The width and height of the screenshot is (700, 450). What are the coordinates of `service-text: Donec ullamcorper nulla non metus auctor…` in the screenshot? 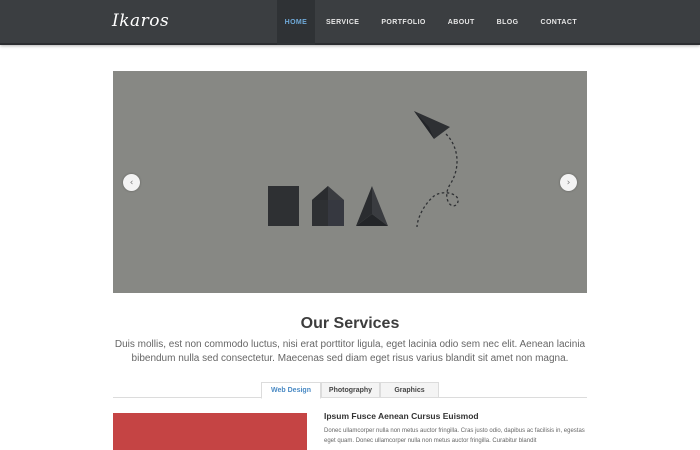 It's located at (454, 436).